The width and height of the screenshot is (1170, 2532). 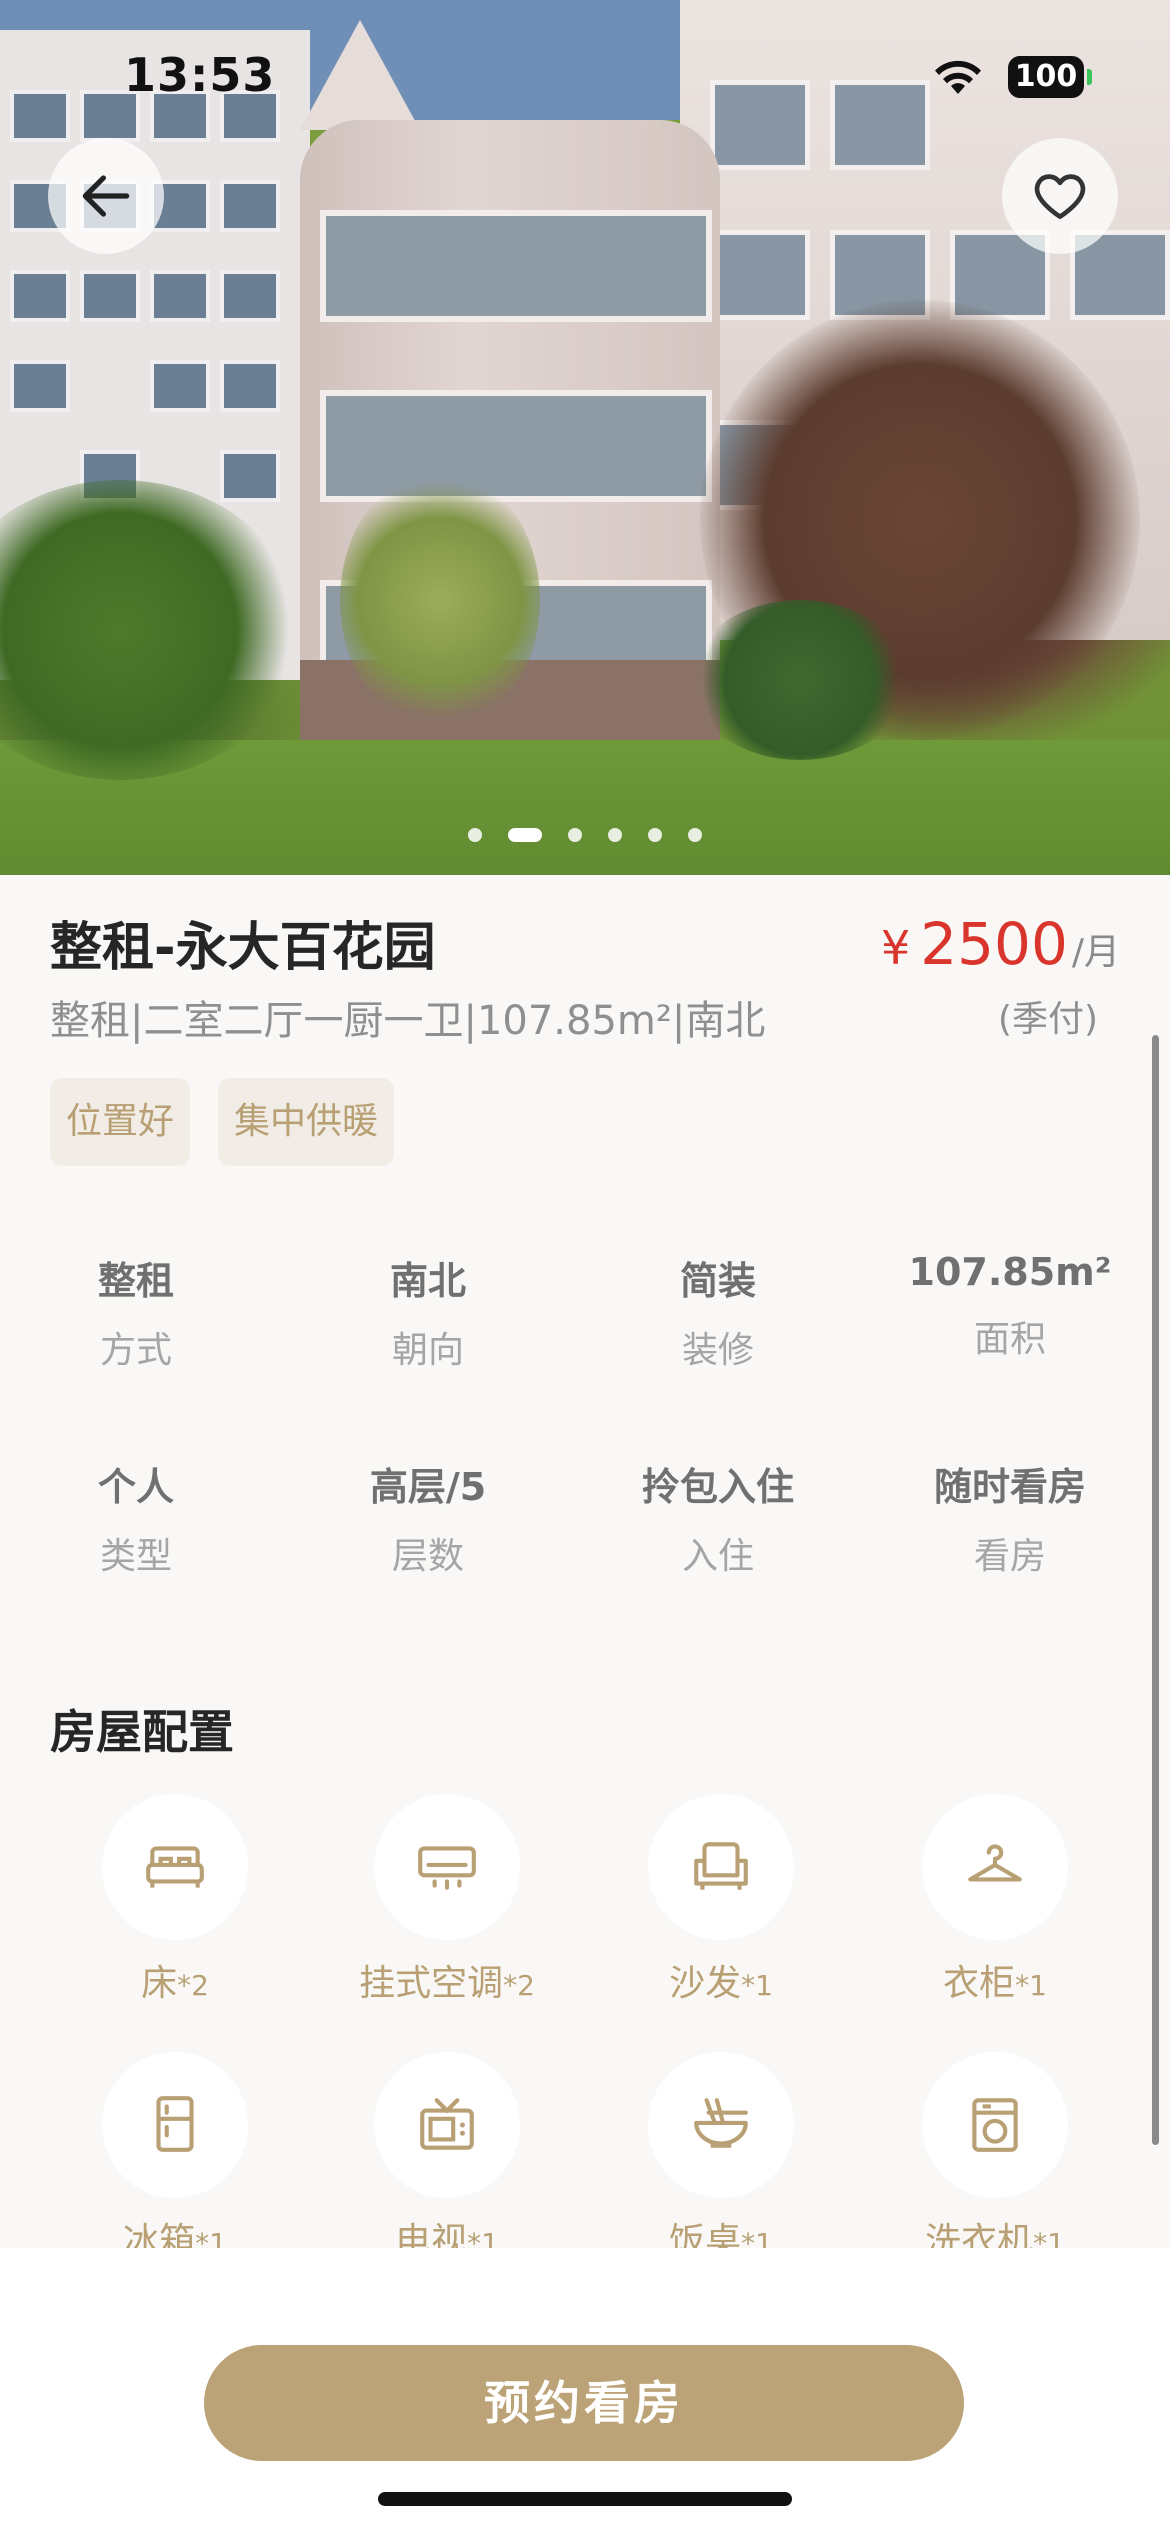 I want to click on facility-item: 饭桌*1, so click(x=721, y=2158).